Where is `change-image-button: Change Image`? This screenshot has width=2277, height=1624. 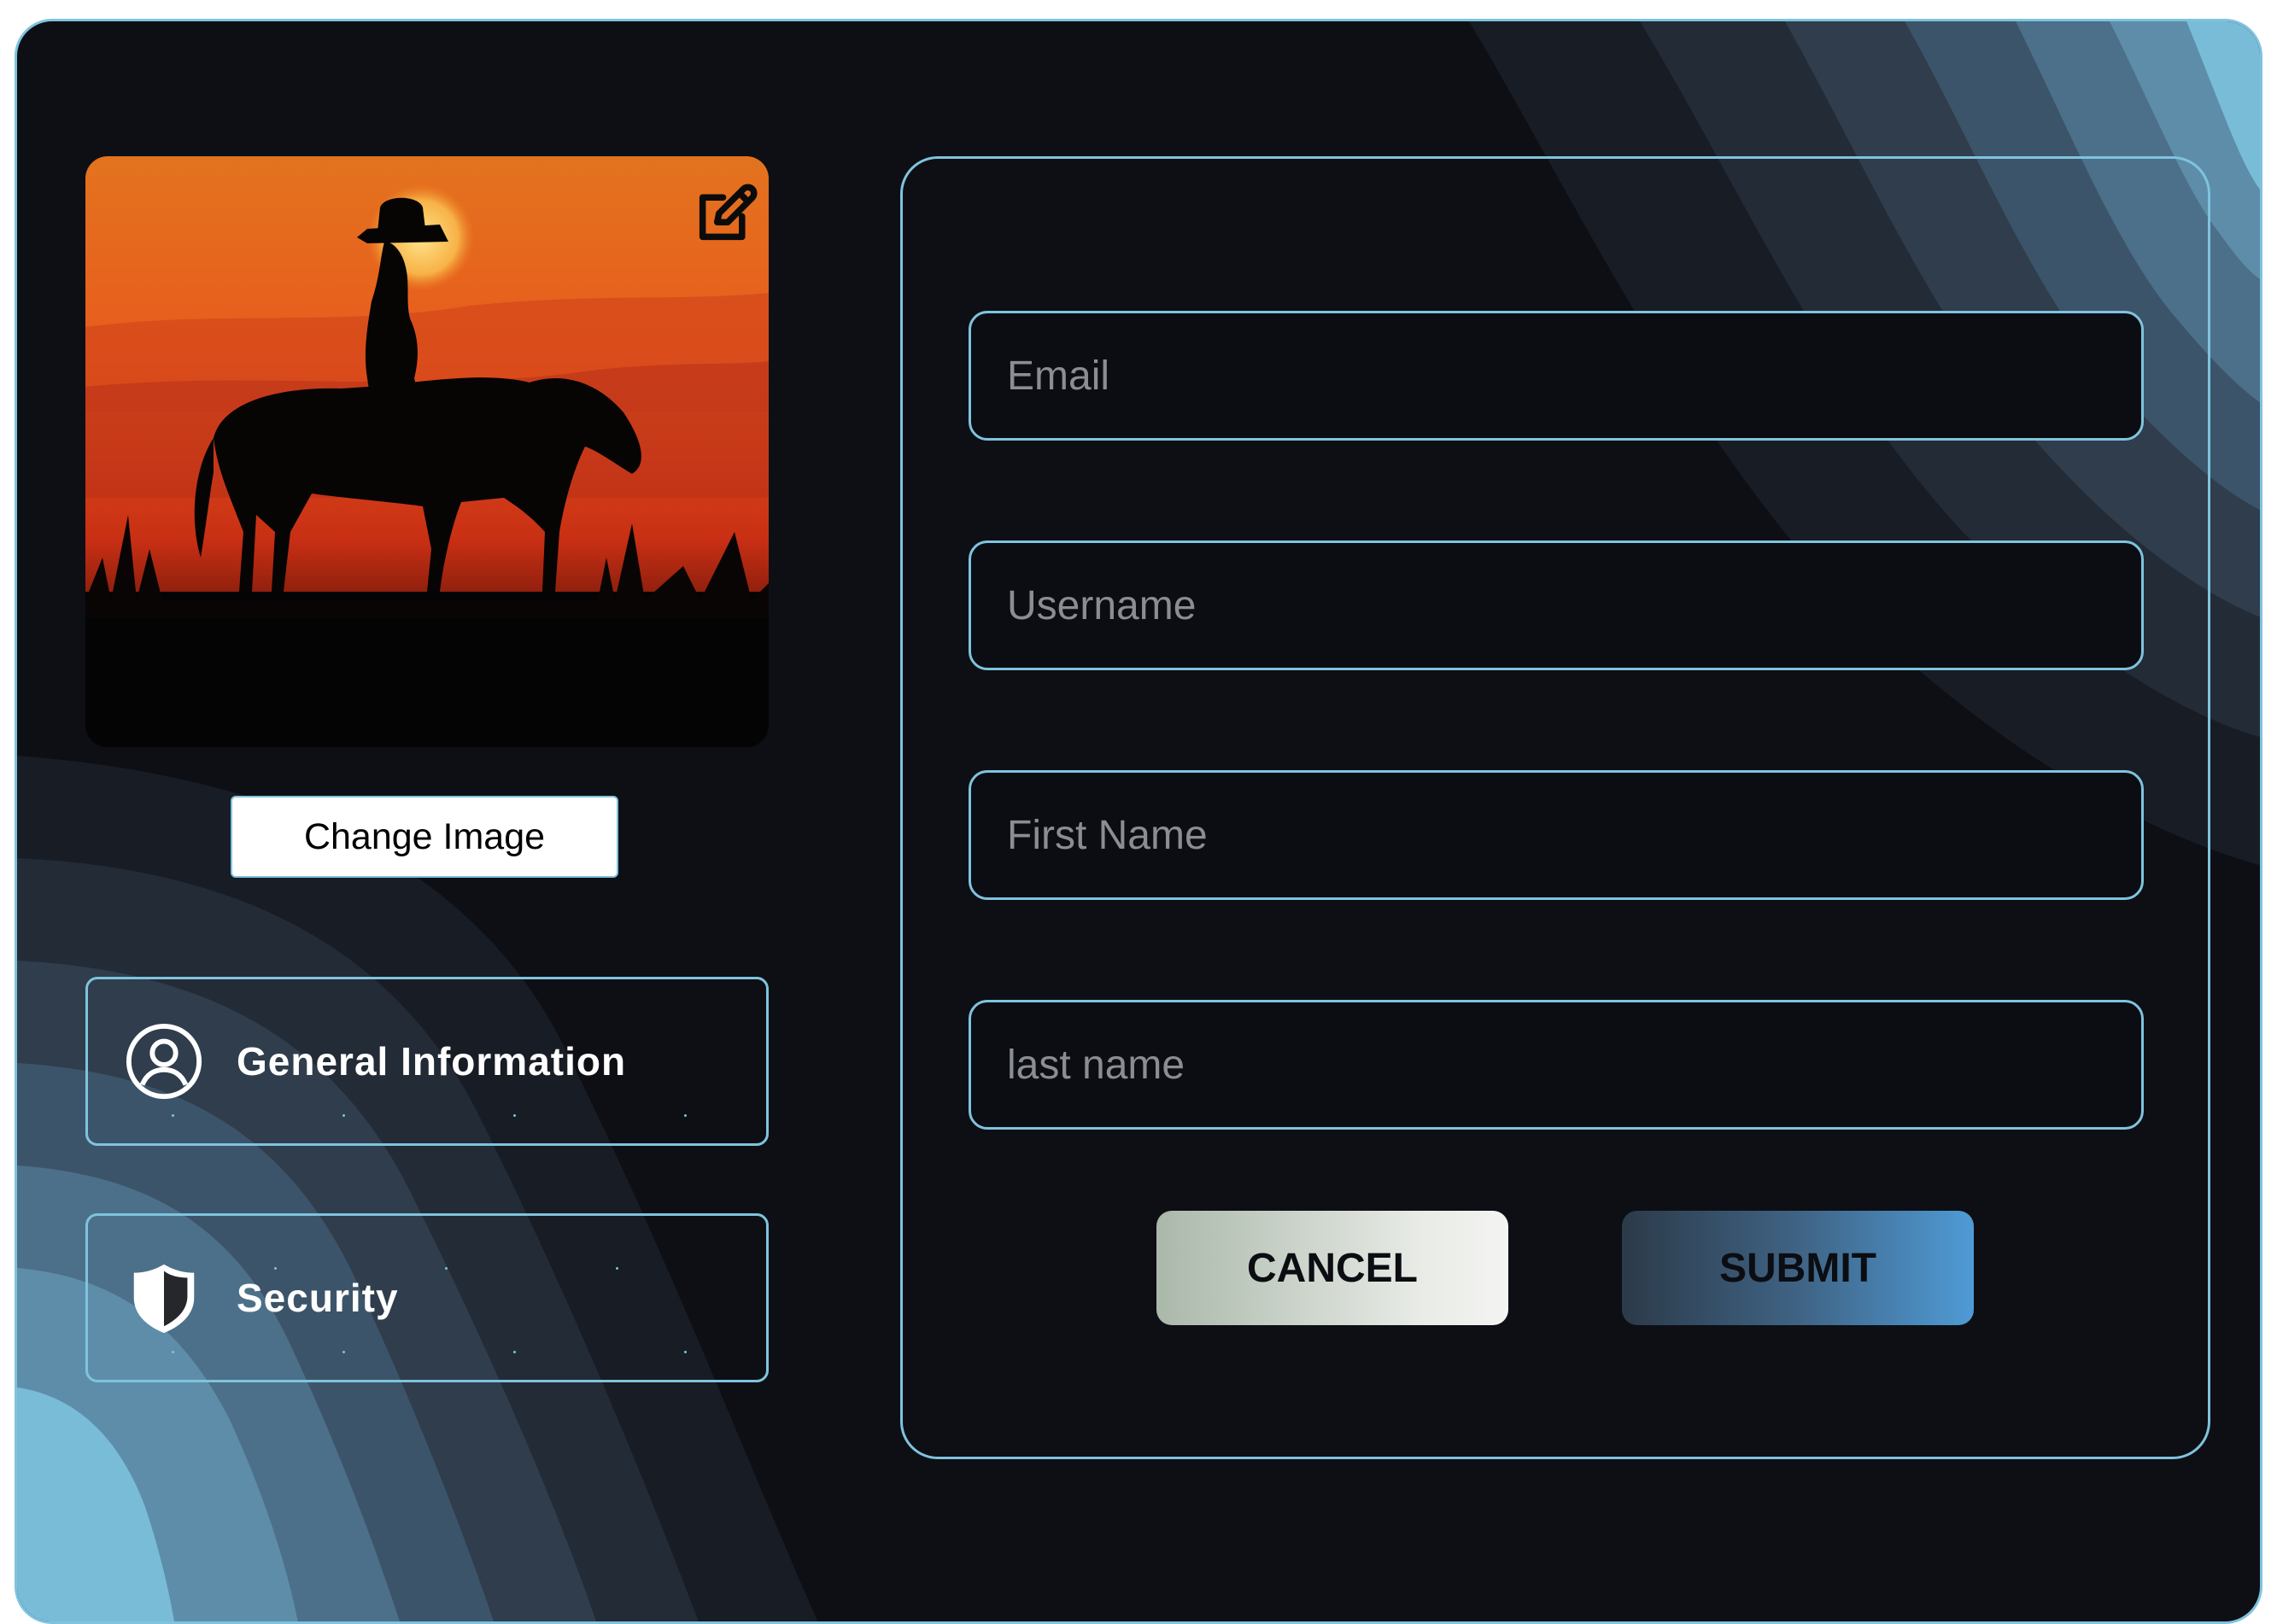
change-image-button: Change Image is located at coordinates (424, 837).